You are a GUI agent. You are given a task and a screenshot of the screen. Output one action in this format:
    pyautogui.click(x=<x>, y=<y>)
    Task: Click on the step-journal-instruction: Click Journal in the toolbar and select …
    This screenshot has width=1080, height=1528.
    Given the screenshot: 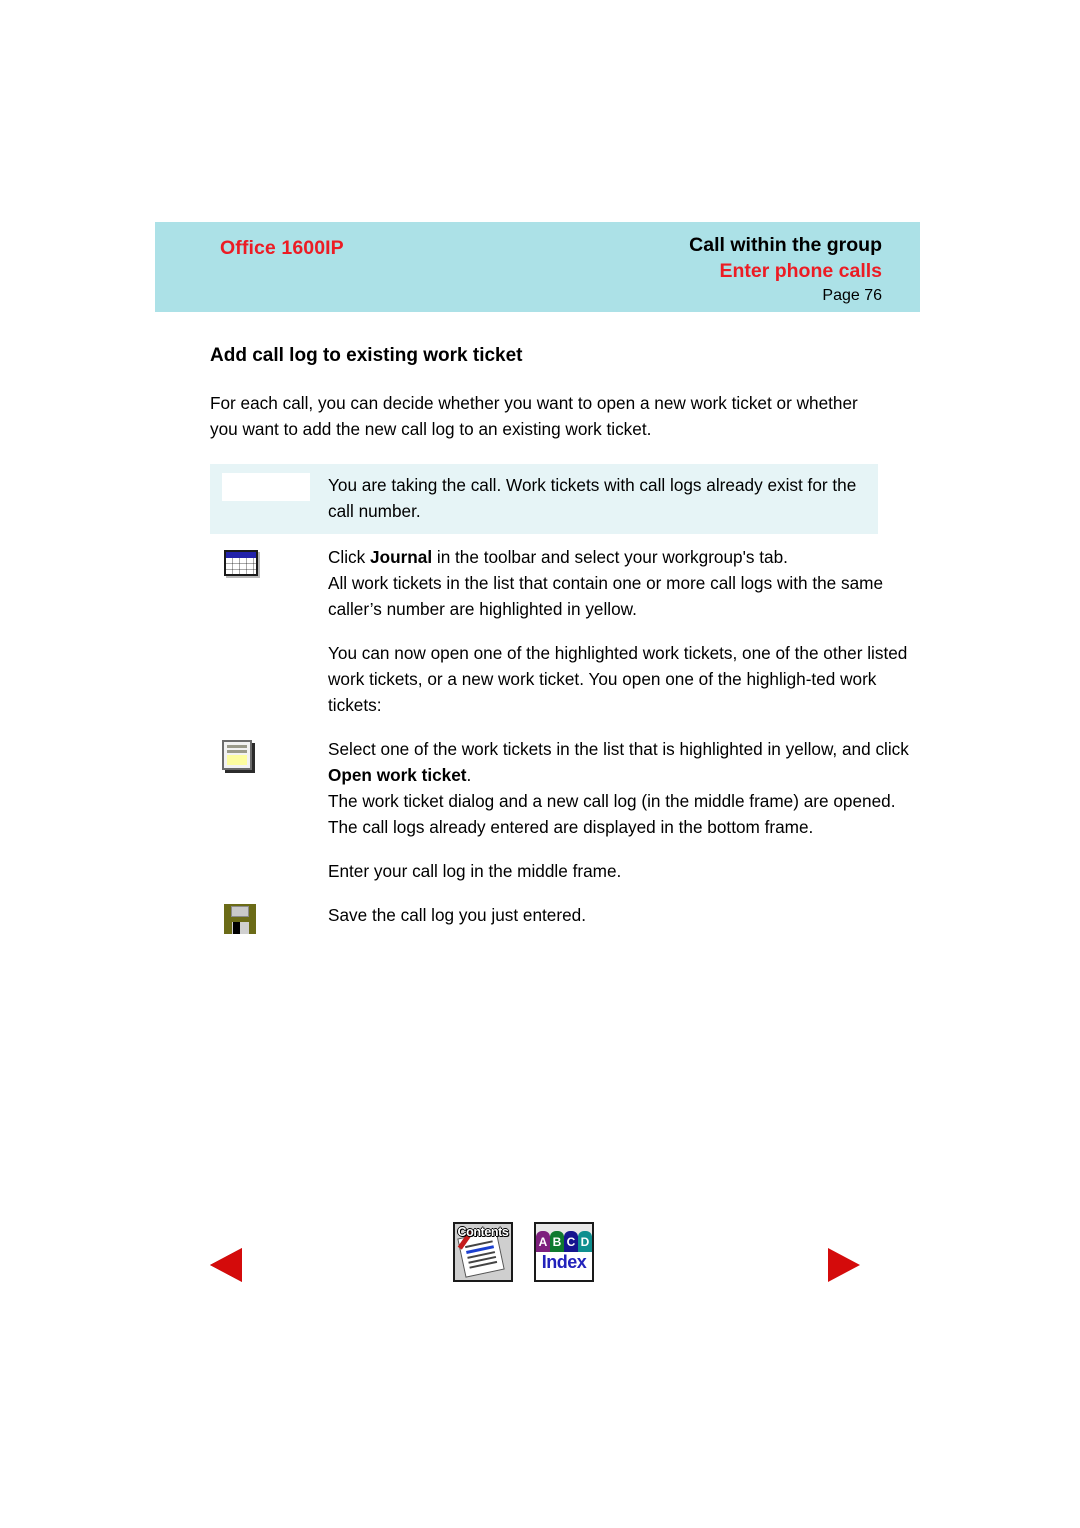 What is the action you would take?
    pyautogui.click(x=625, y=557)
    